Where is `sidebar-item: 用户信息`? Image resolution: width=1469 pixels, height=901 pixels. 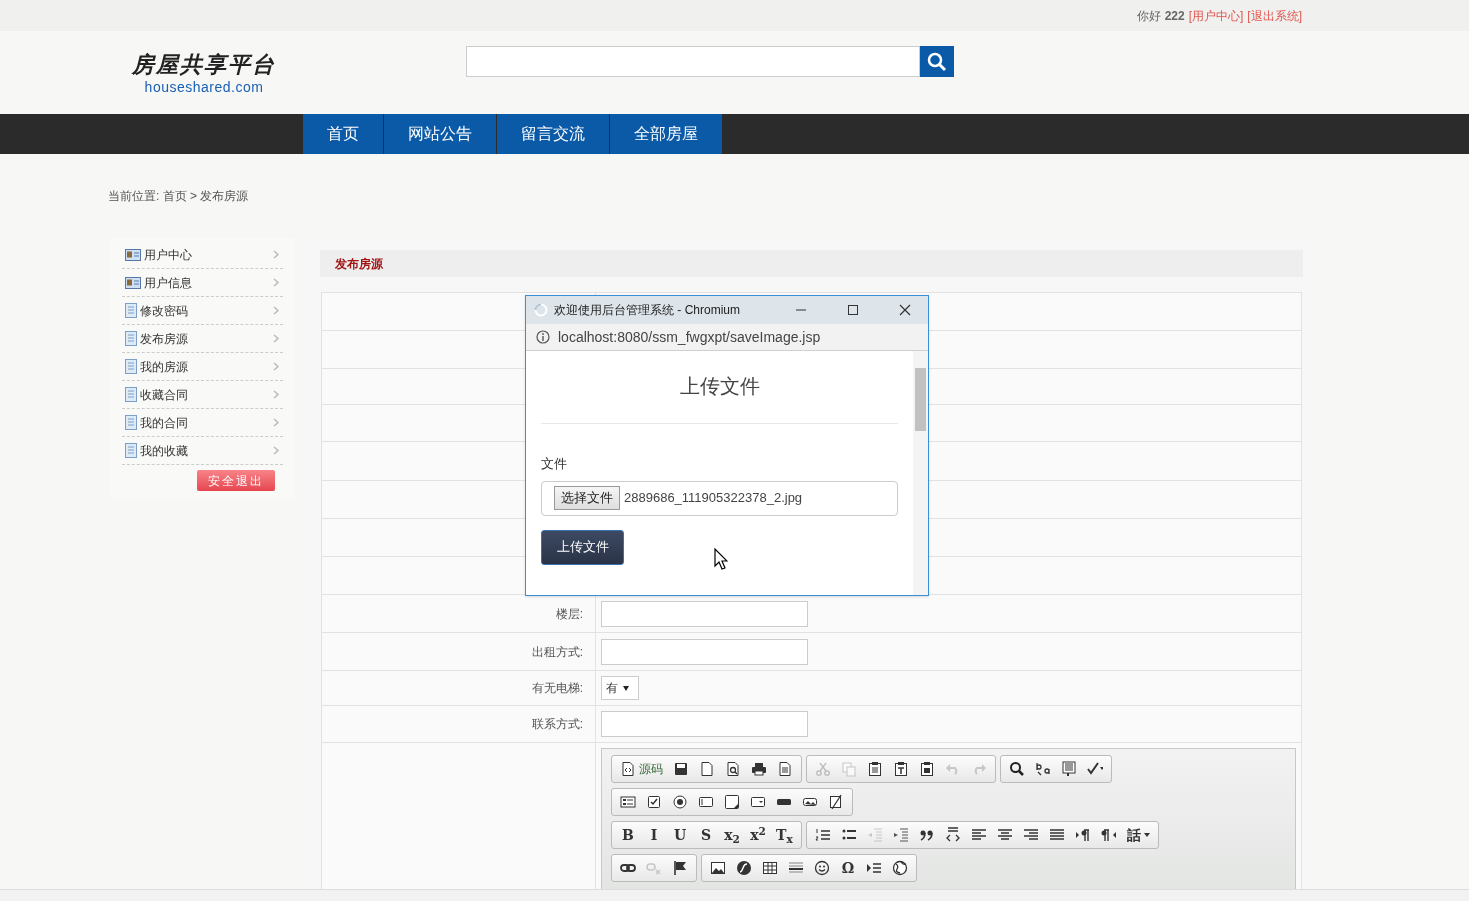 sidebar-item: 用户信息 is located at coordinates (202, 283).